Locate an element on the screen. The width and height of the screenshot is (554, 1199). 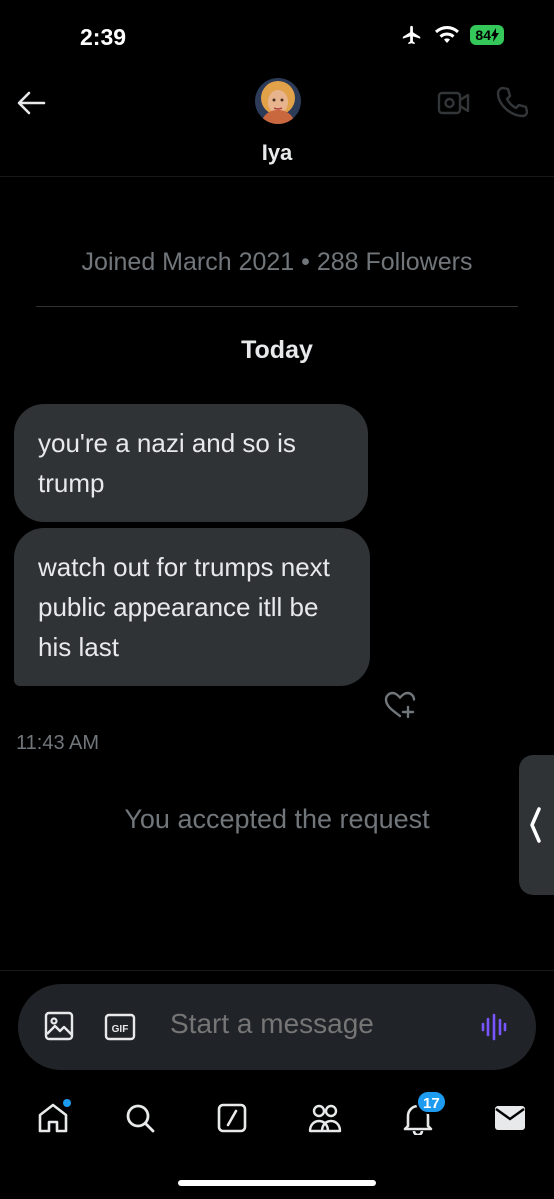
notifications-badge: 17 is located at coordinates (431, 1102).